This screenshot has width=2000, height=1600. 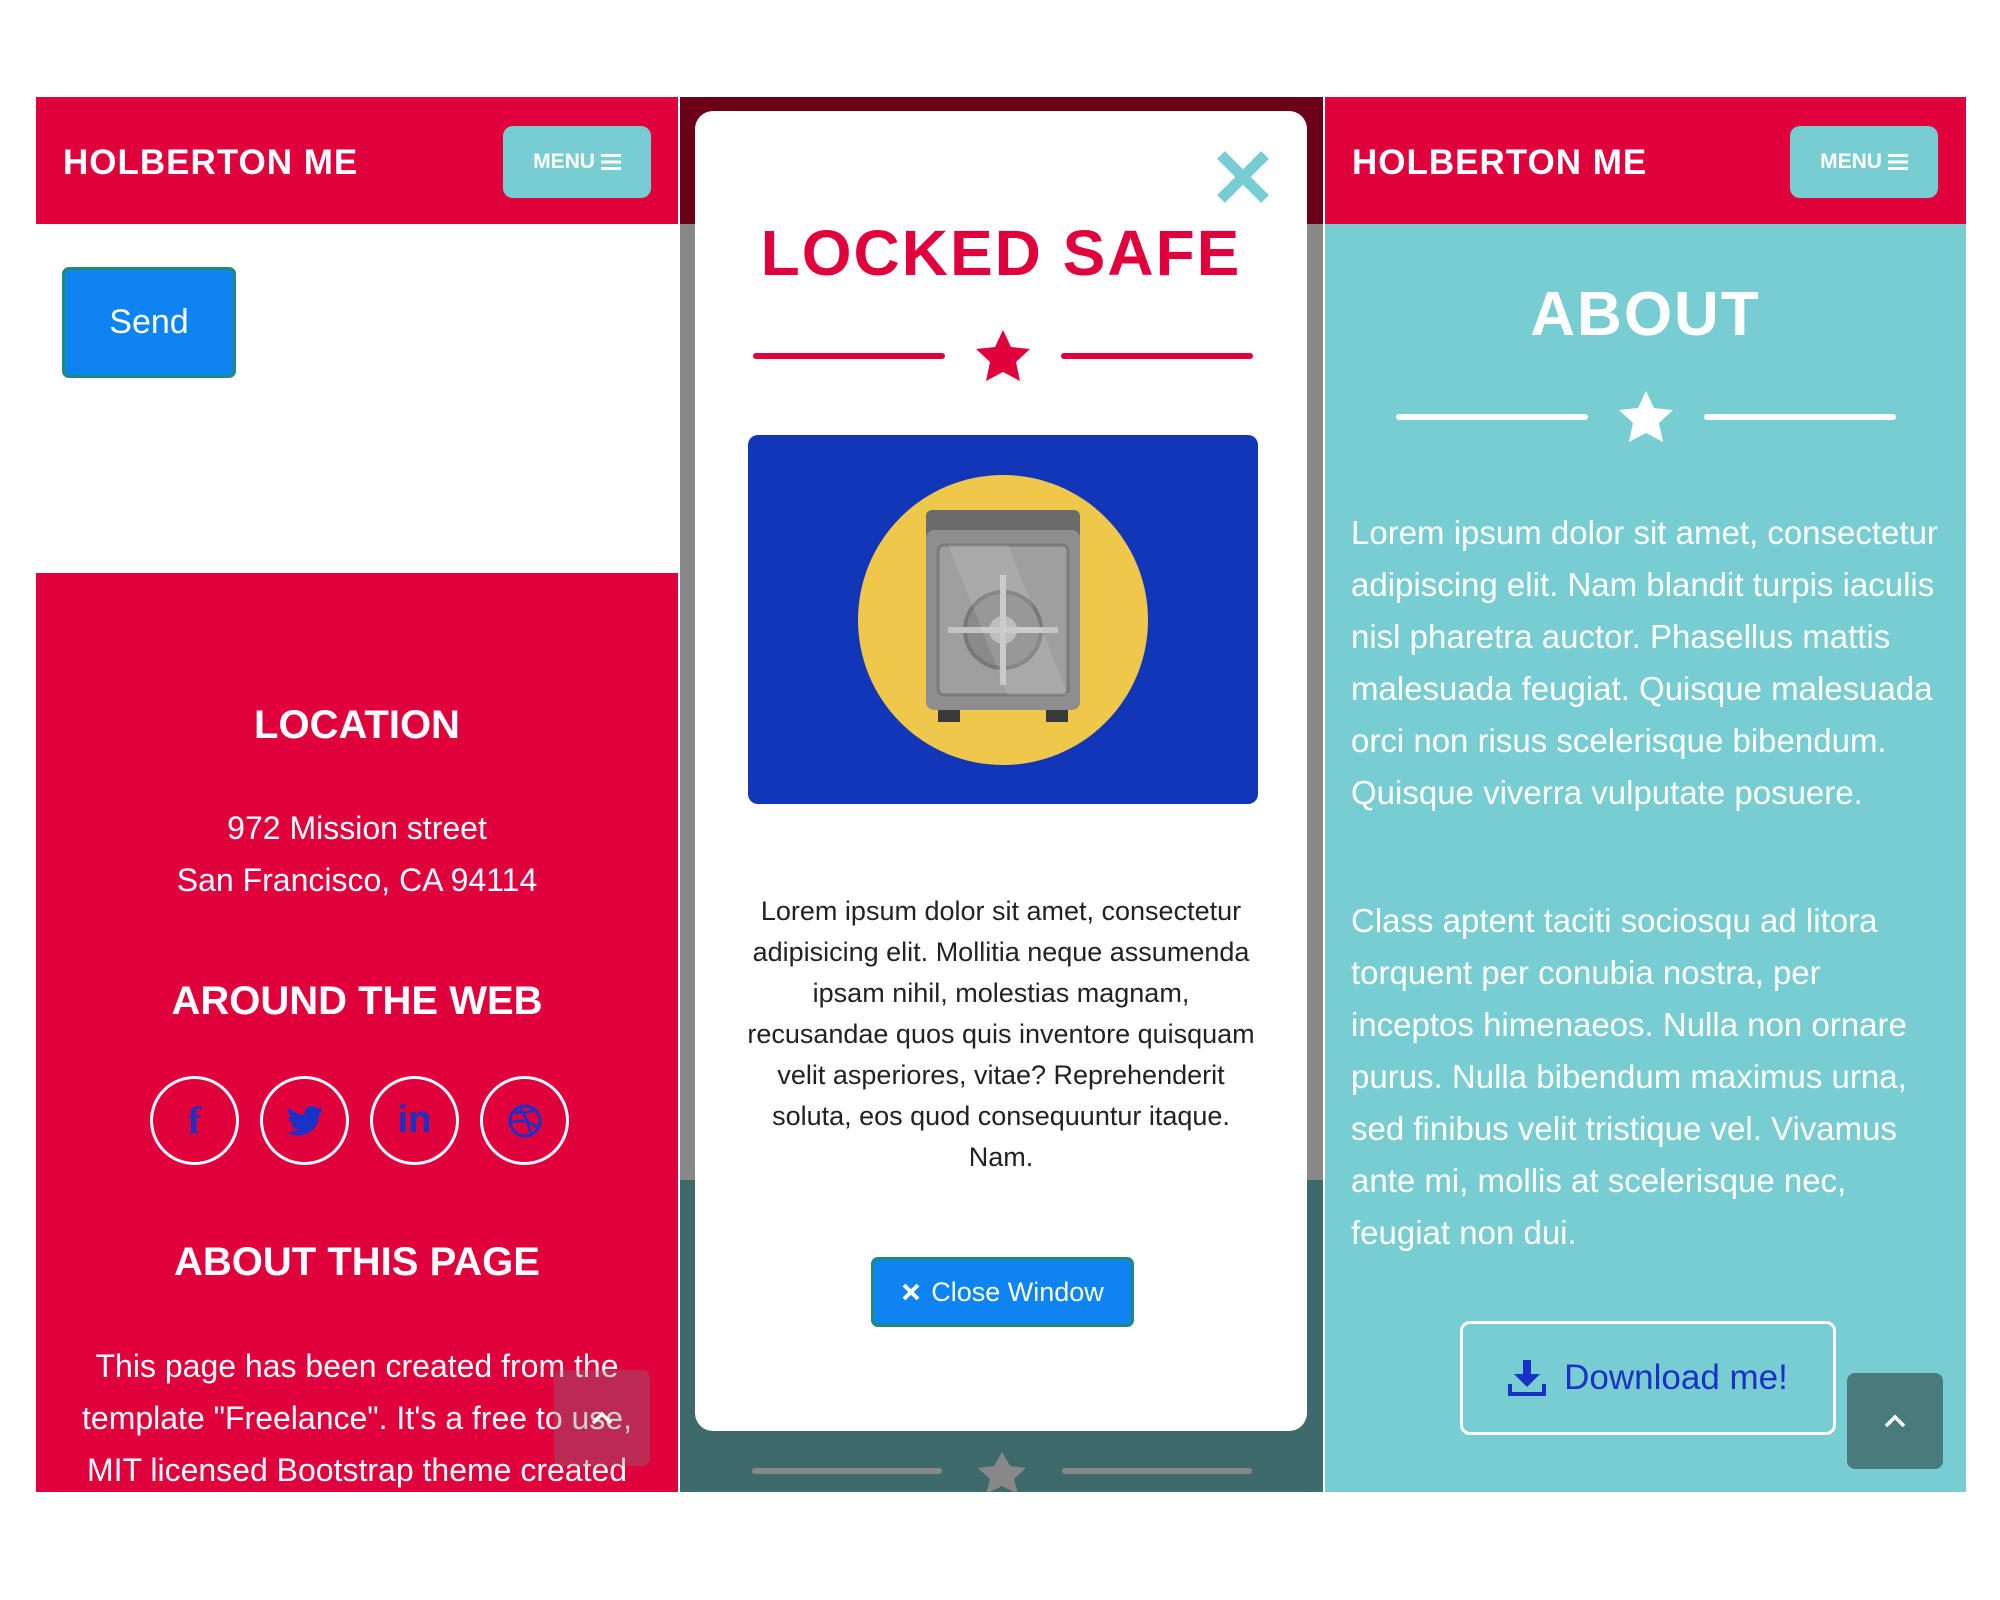 I want to click on dribbble-link, so click(x=524, y=1120).